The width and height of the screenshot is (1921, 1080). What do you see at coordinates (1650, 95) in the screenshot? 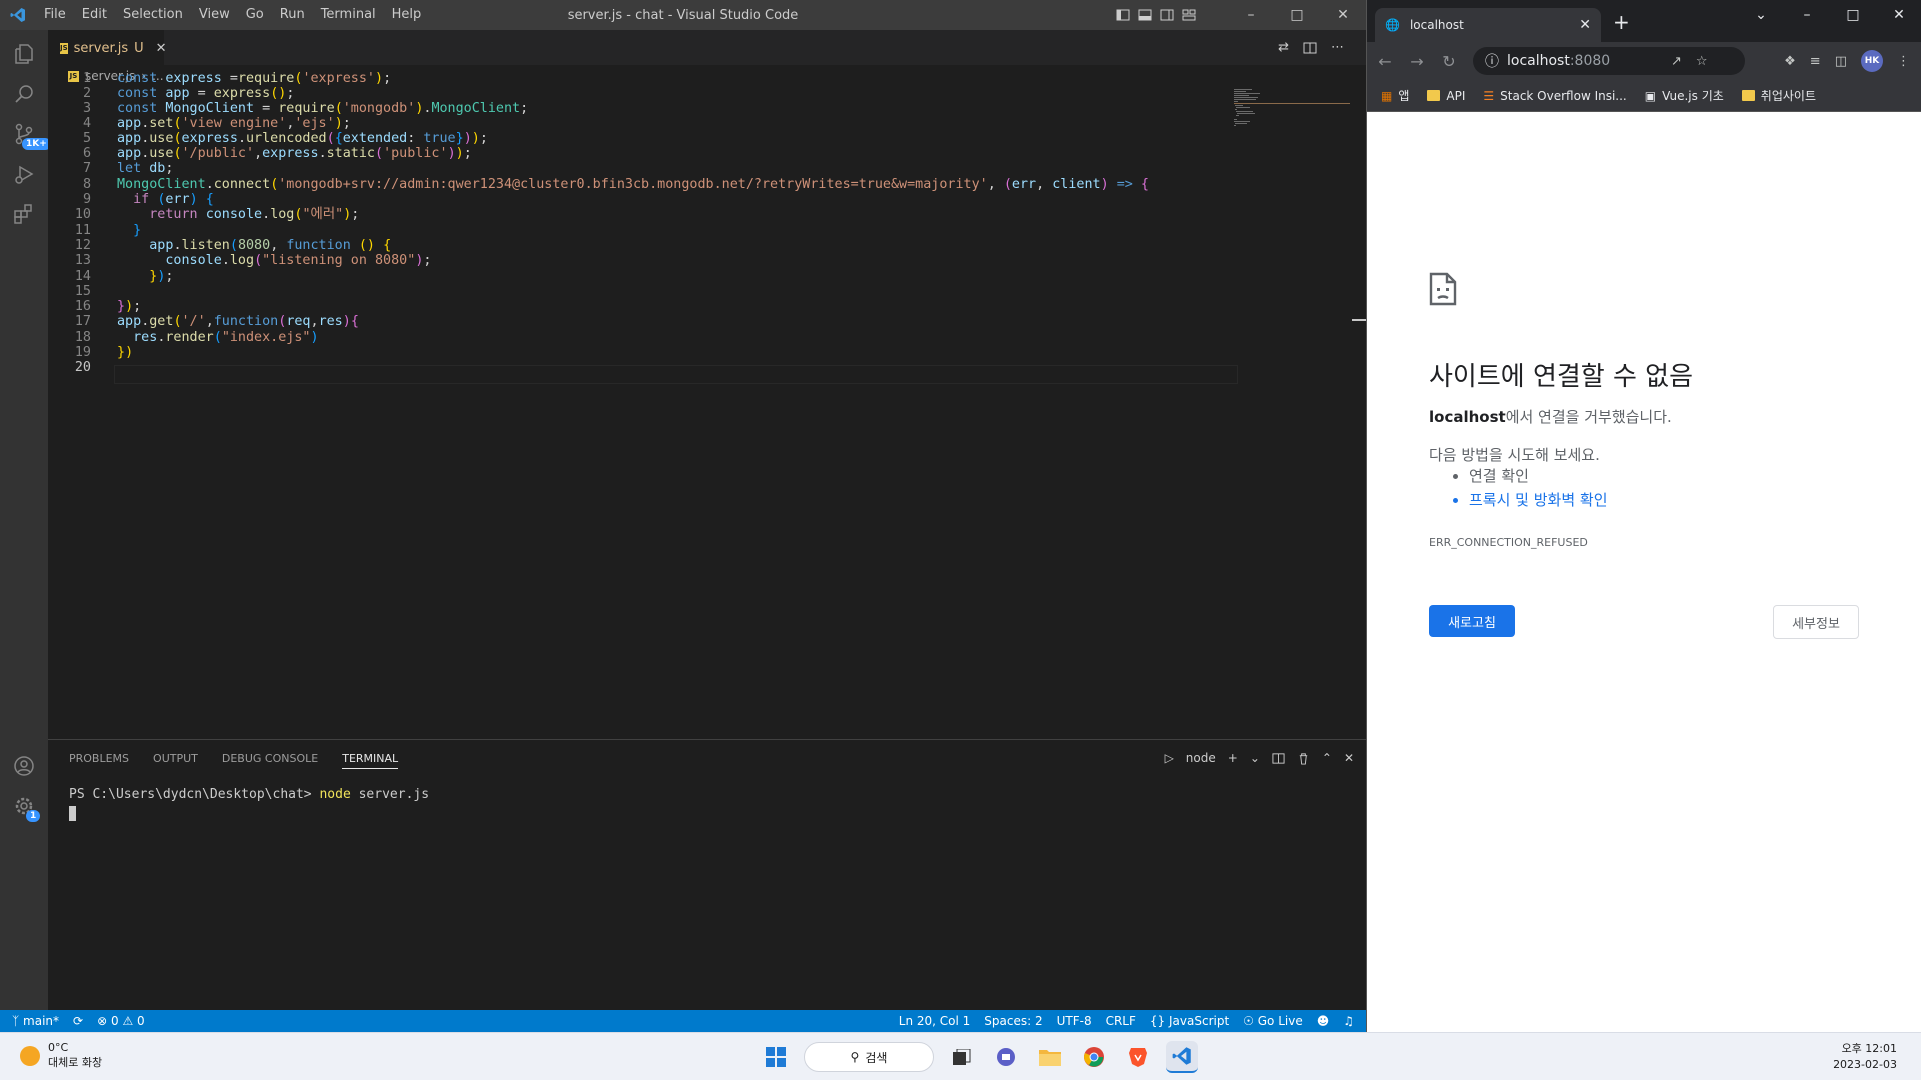
I see `notion-icon: ▣` at bounding box center [1650, 95].